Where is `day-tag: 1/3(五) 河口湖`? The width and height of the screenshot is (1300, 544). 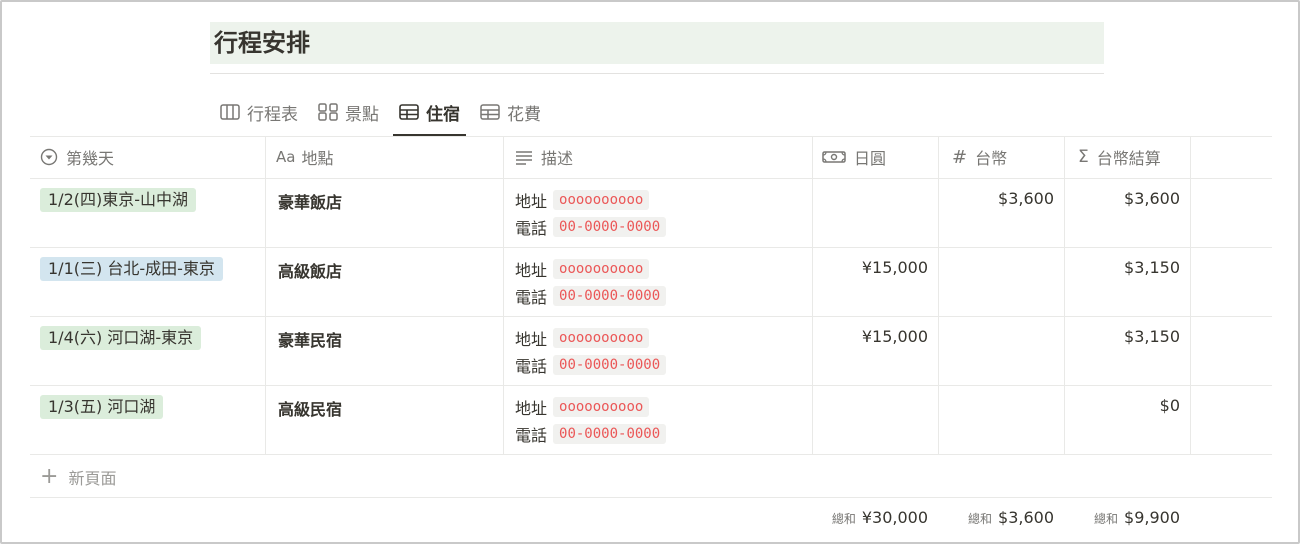
day-tag: 1/3(五) 河口湖 is located at coordinates (102, 407).